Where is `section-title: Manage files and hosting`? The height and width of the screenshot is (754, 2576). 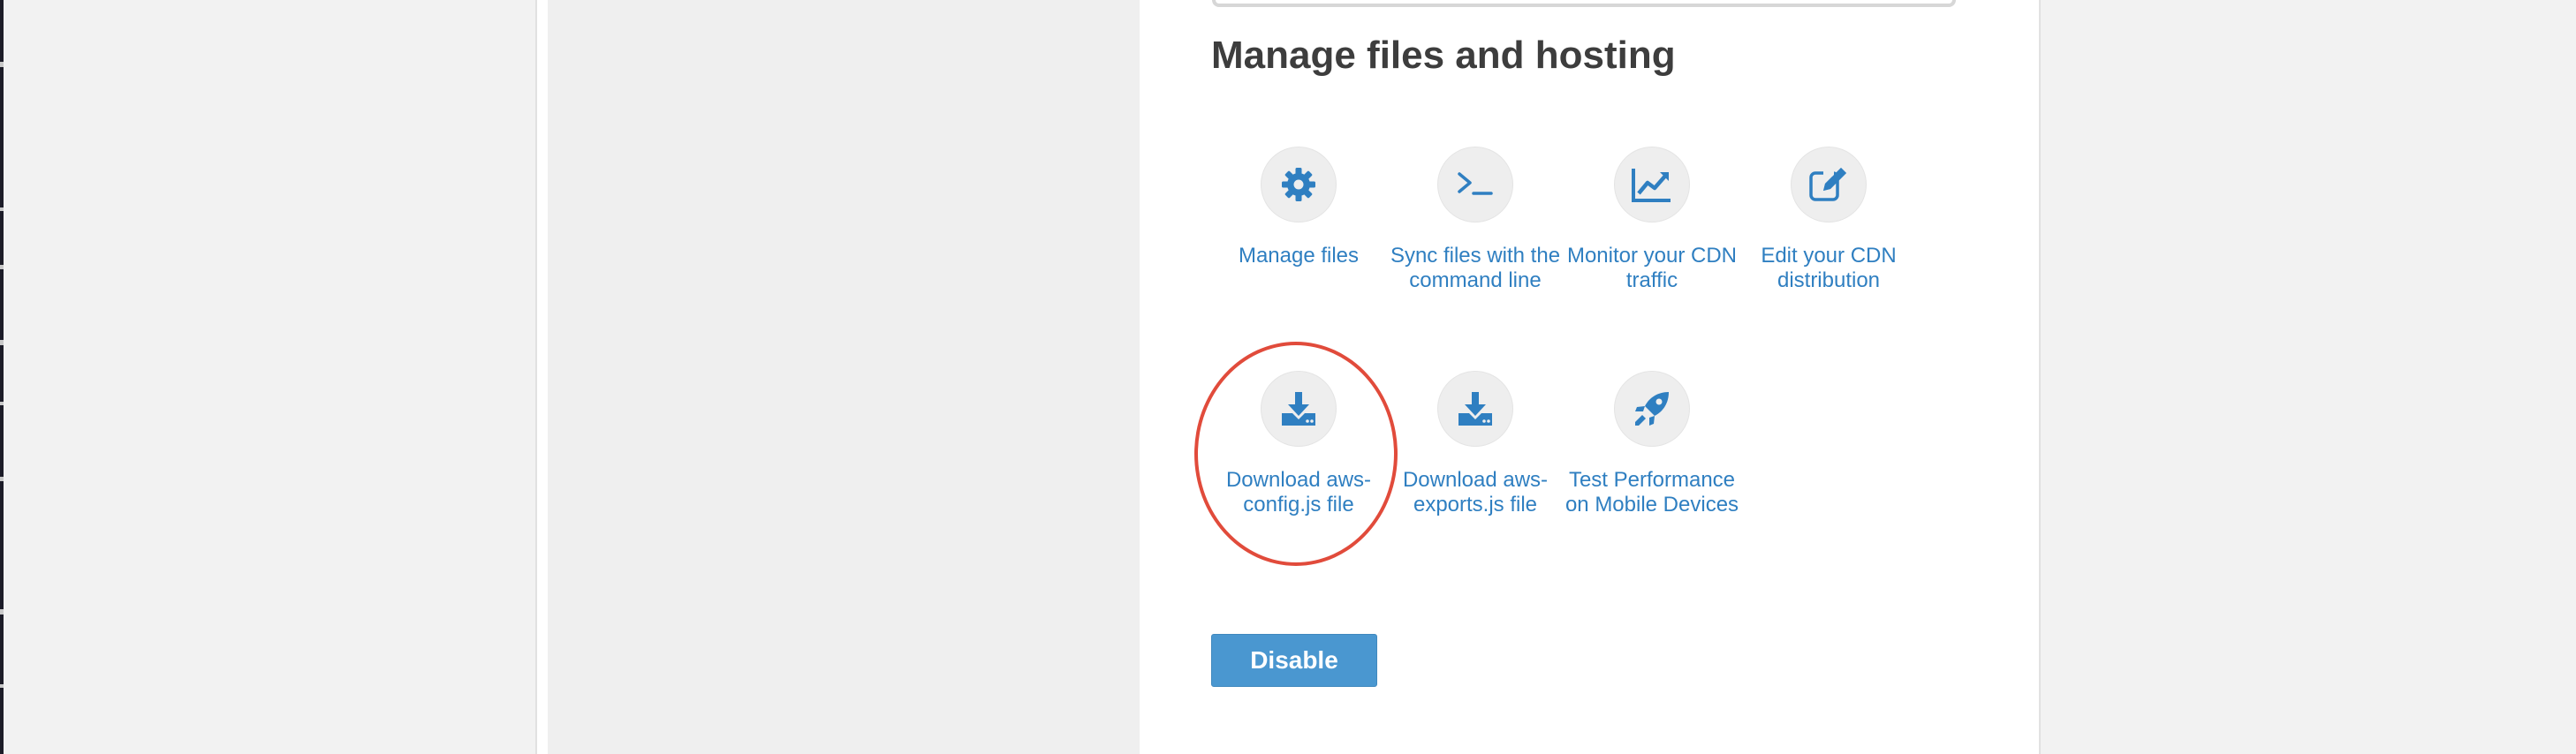 section-title: Manage files and hosting is located at coordinates (1444, 55).